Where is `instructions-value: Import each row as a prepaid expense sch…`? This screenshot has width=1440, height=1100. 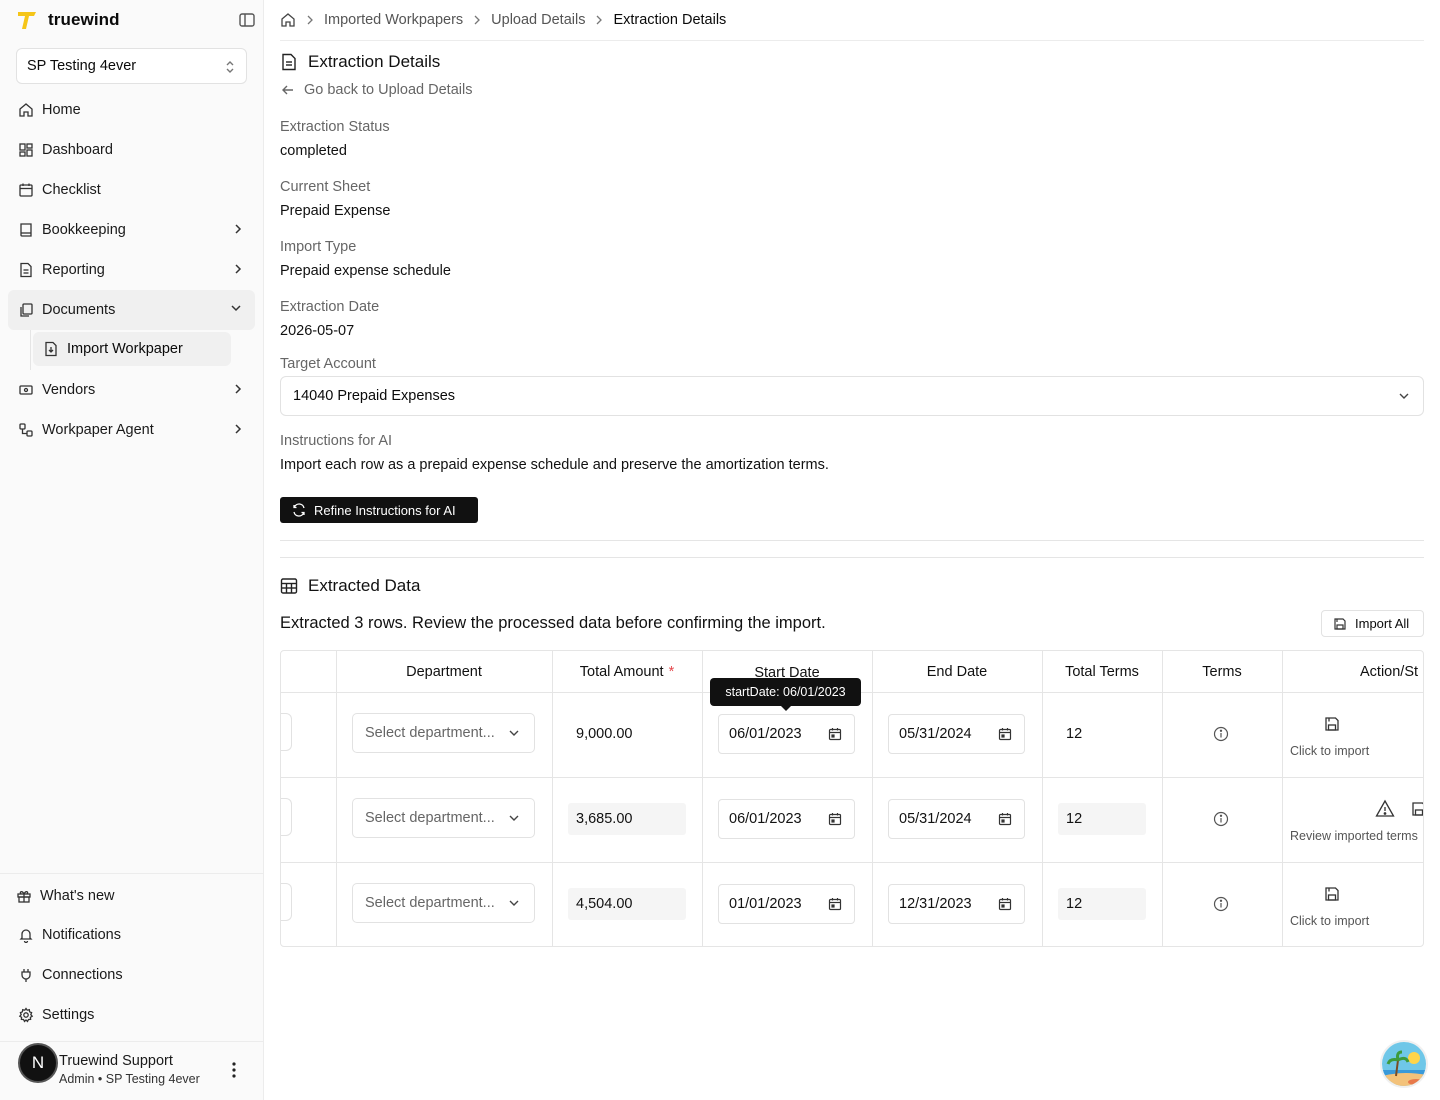 instructions-value: Import each row as a prepaid expense sch… is located at coordinates (554, 465).